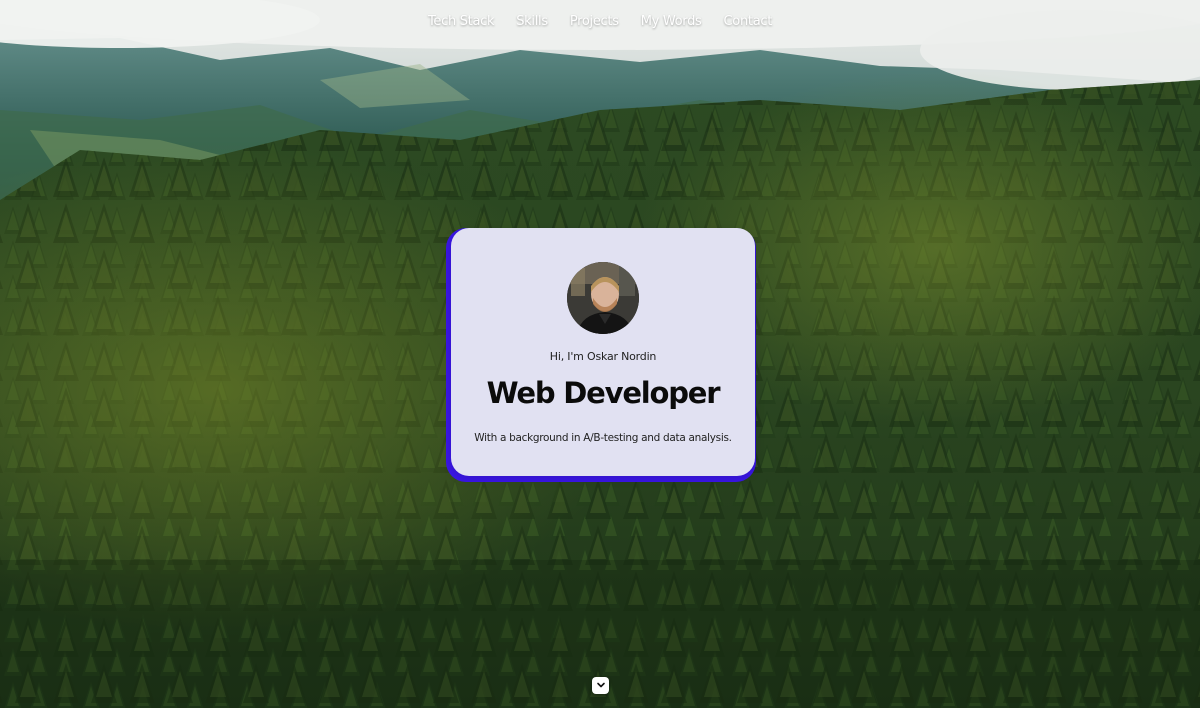  Describe the element at coordinates (748, 21) in the screenshot. I see `nav-link-contact: Contact` at that location.